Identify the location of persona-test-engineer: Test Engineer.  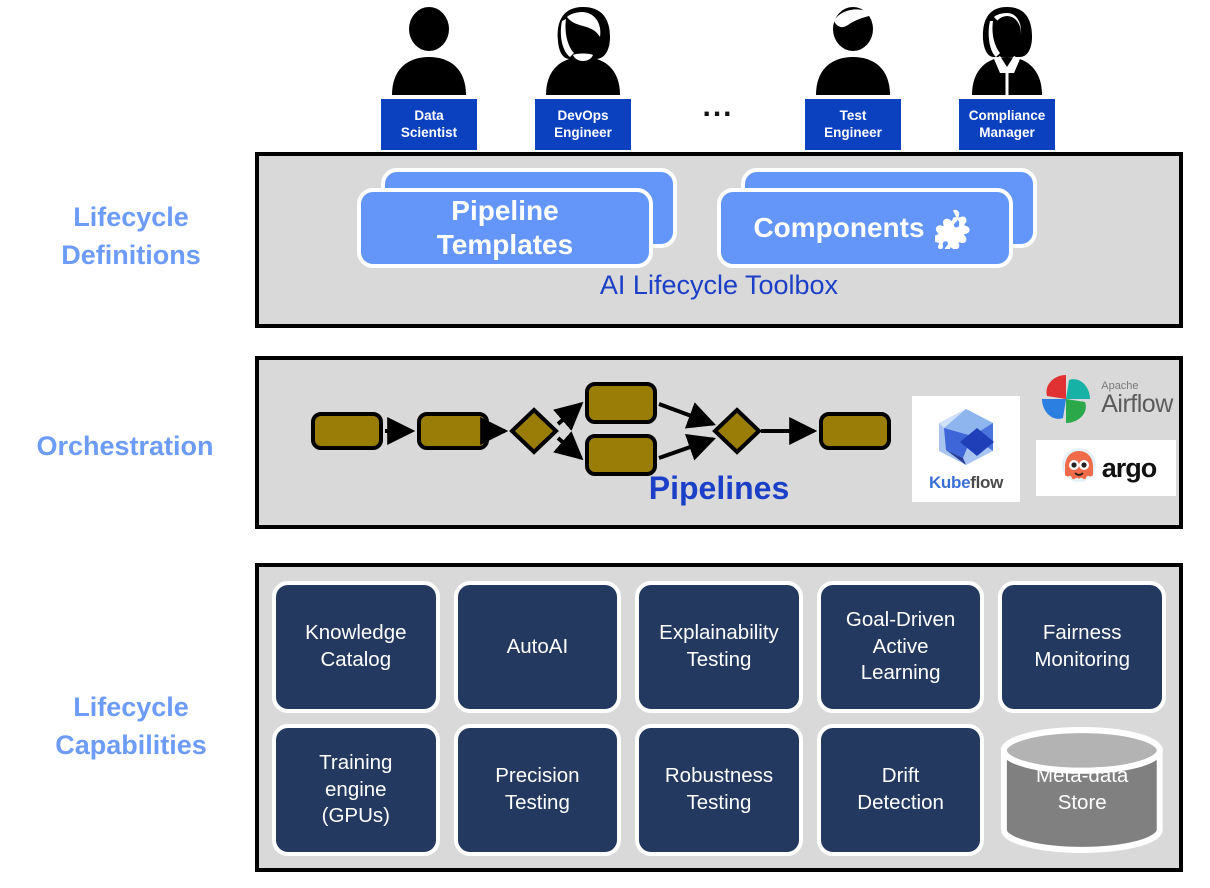
(853, 78).